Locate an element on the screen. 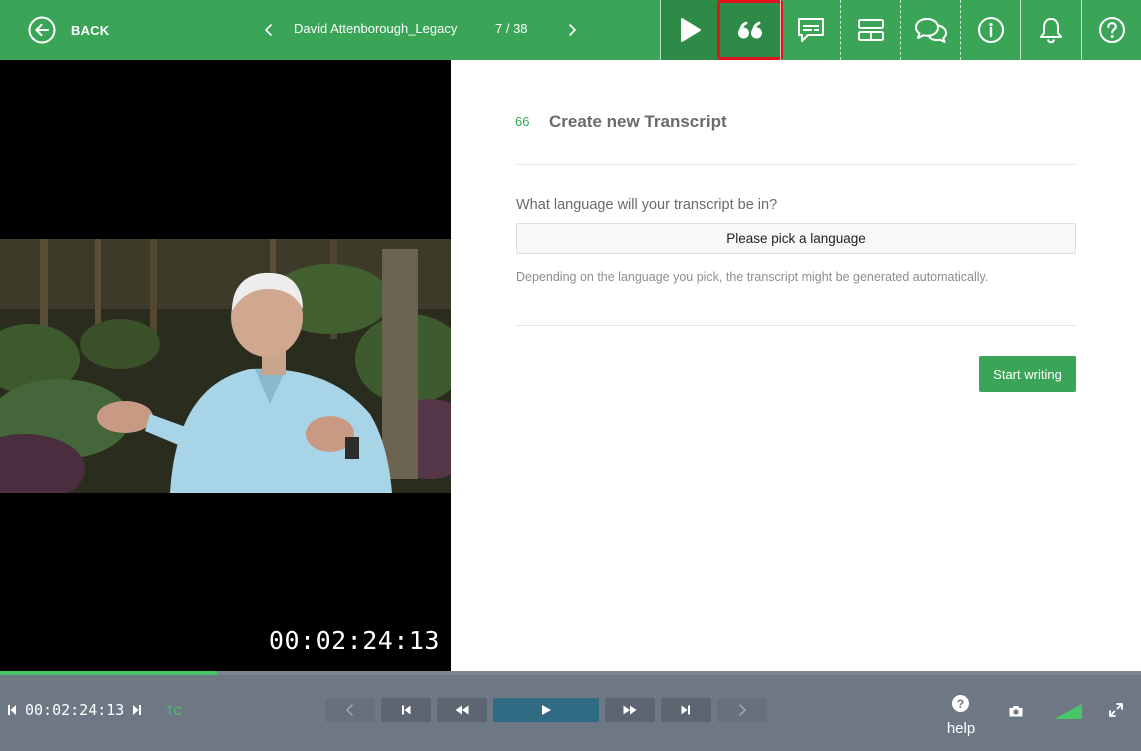  timecode-mode-toggle: TC is located at coordinates (174, 711).